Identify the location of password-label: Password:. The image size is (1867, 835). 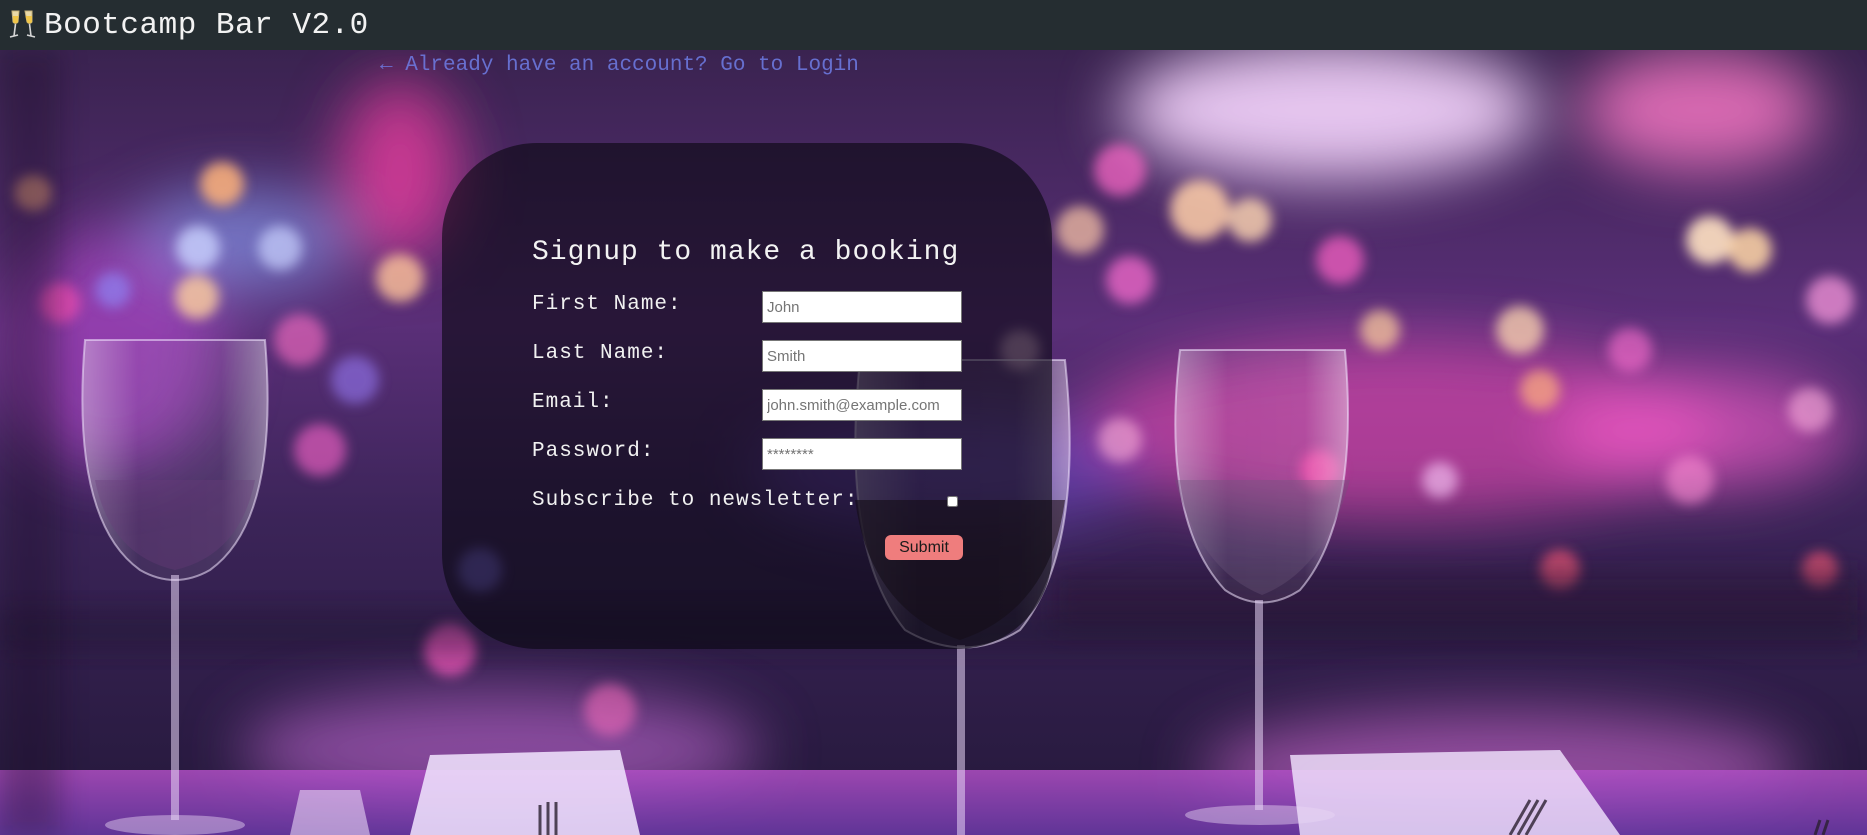
(593, 451).